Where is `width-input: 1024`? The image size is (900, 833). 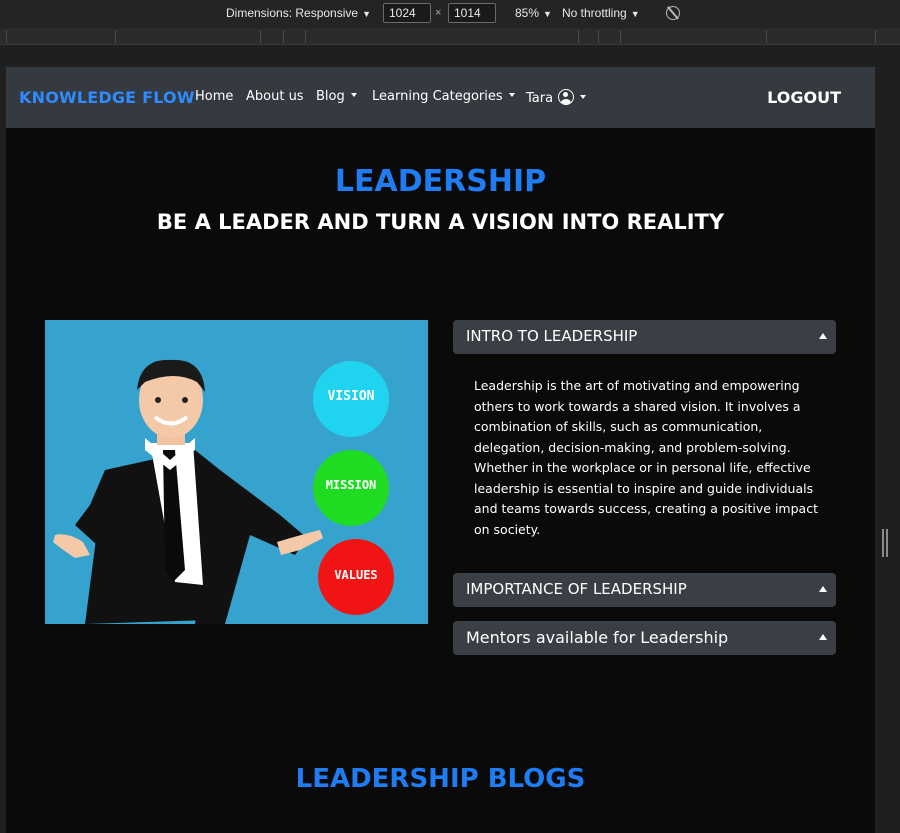
width-input: 1024 is located at coordinates (407, 13).